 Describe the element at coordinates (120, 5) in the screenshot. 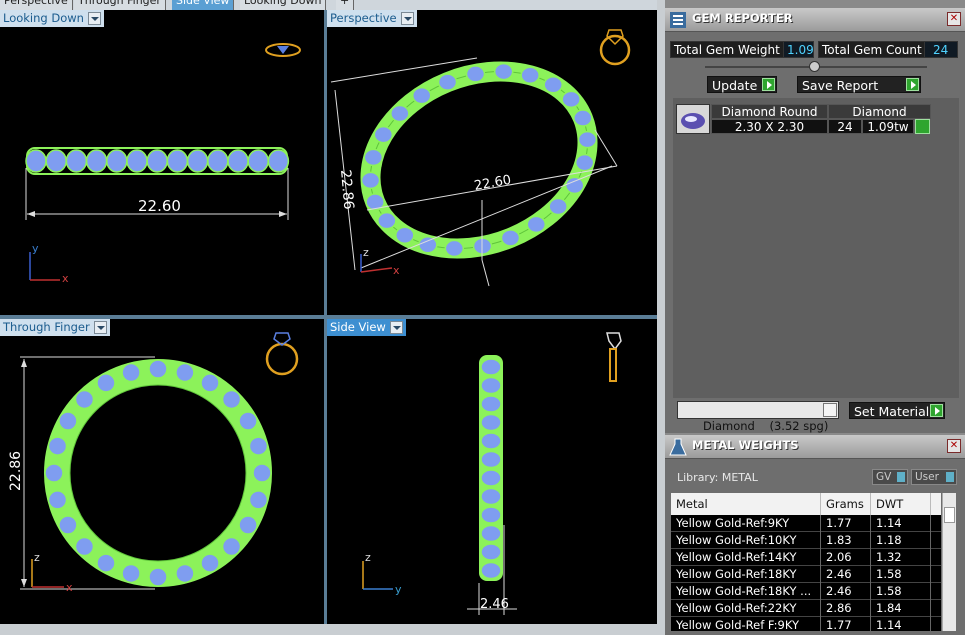

I see `tab-through-finger: Through Finger` at that location.